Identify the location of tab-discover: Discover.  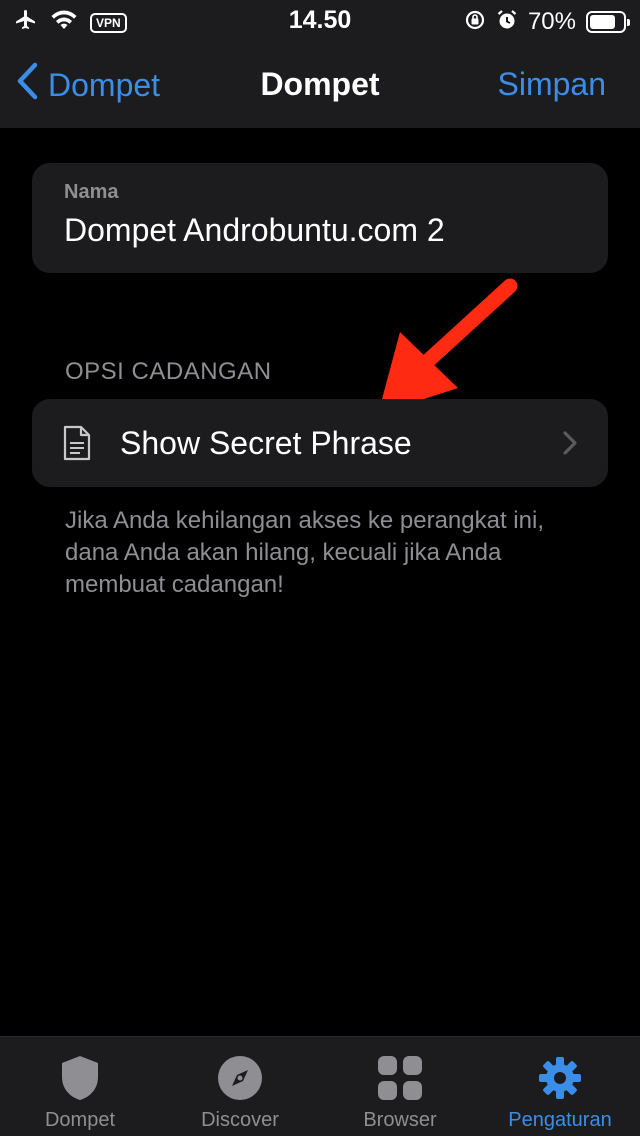
(240, 1086).